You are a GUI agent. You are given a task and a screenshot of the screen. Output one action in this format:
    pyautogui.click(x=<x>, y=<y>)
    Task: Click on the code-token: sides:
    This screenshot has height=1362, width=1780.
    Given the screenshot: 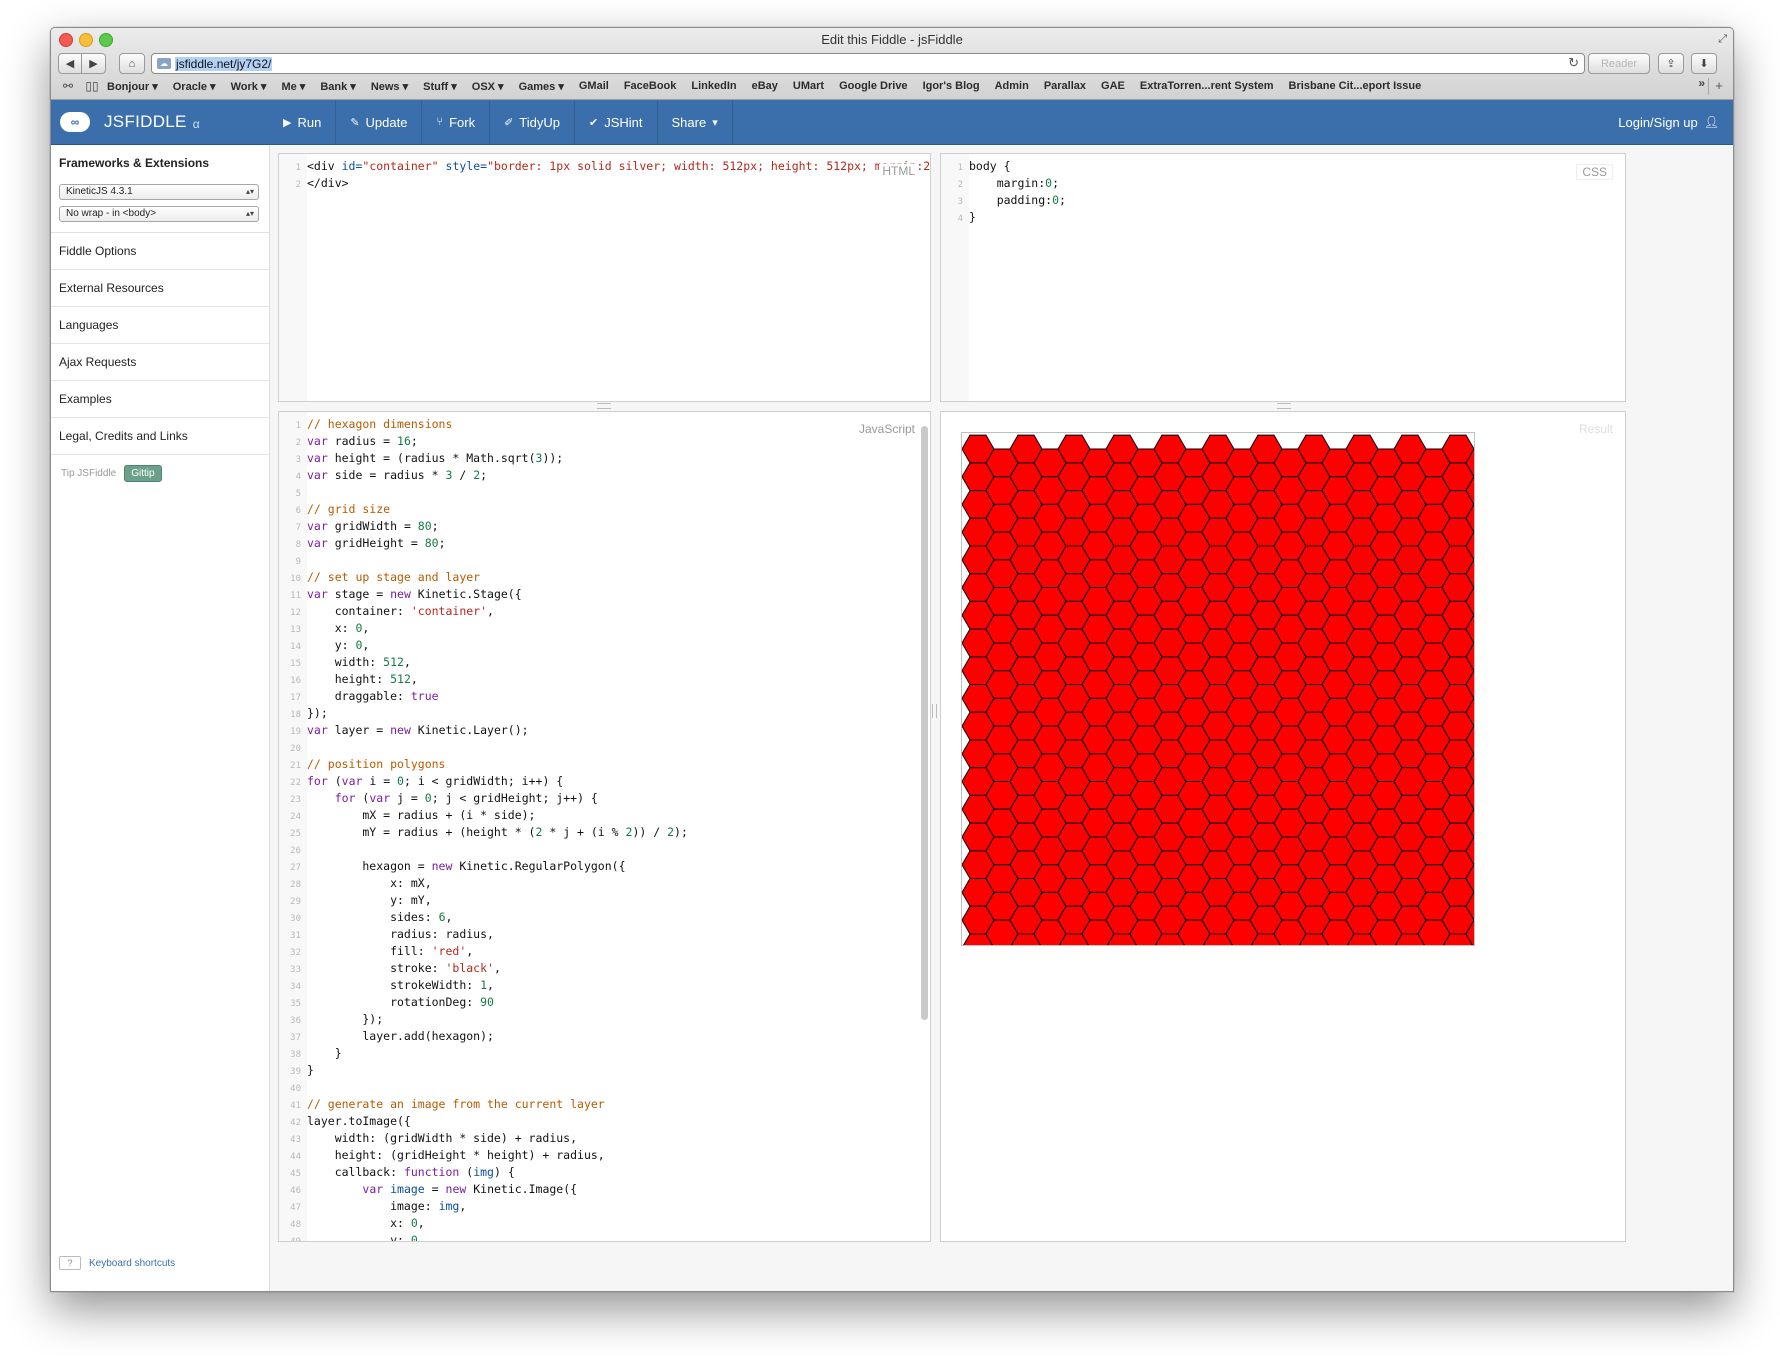 What is the action you would take?
    pyautogui.click(x=373, y=917)
    